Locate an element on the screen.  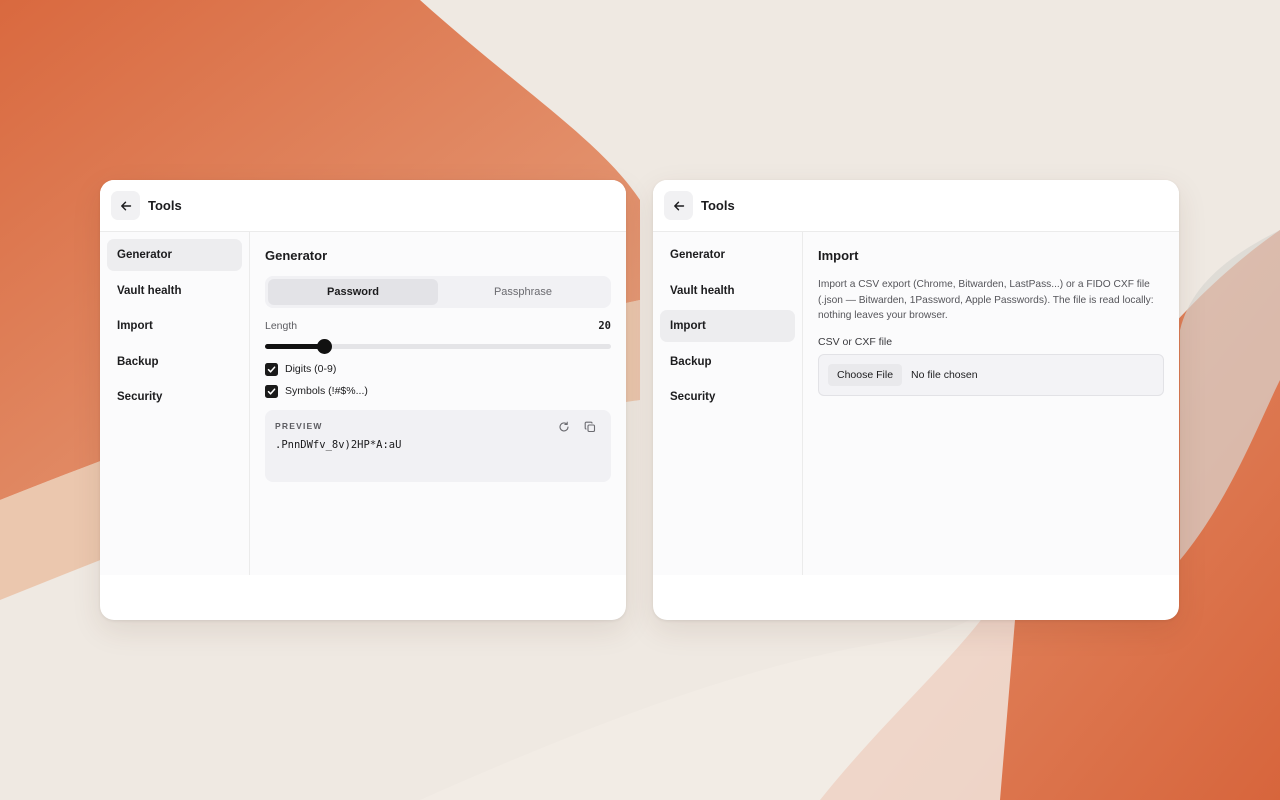
symbols-checkbox is located at coordinates (271, 391).